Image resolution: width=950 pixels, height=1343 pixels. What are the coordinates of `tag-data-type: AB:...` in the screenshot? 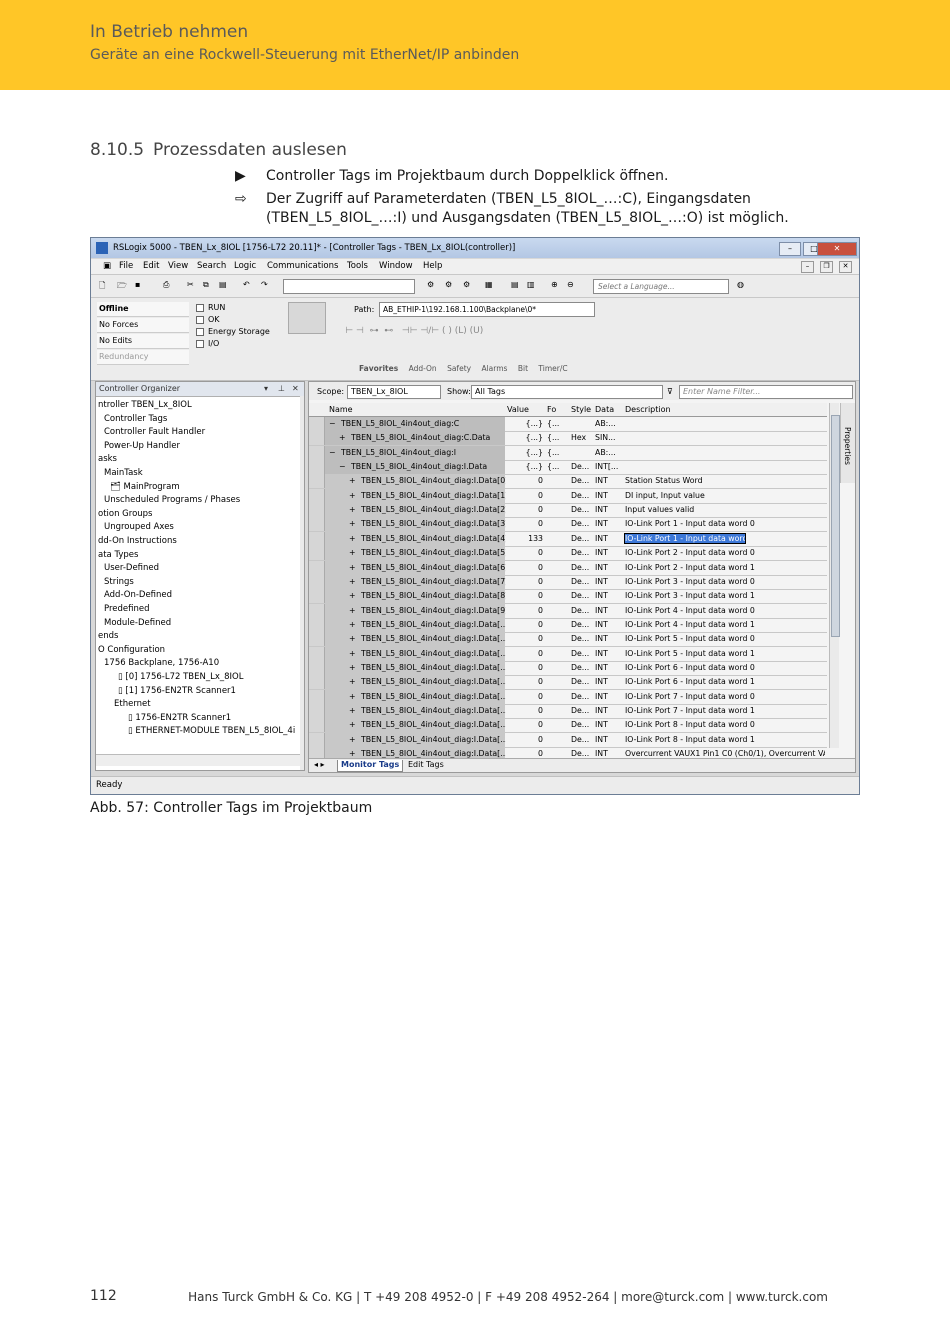 It's located at (609, 423).